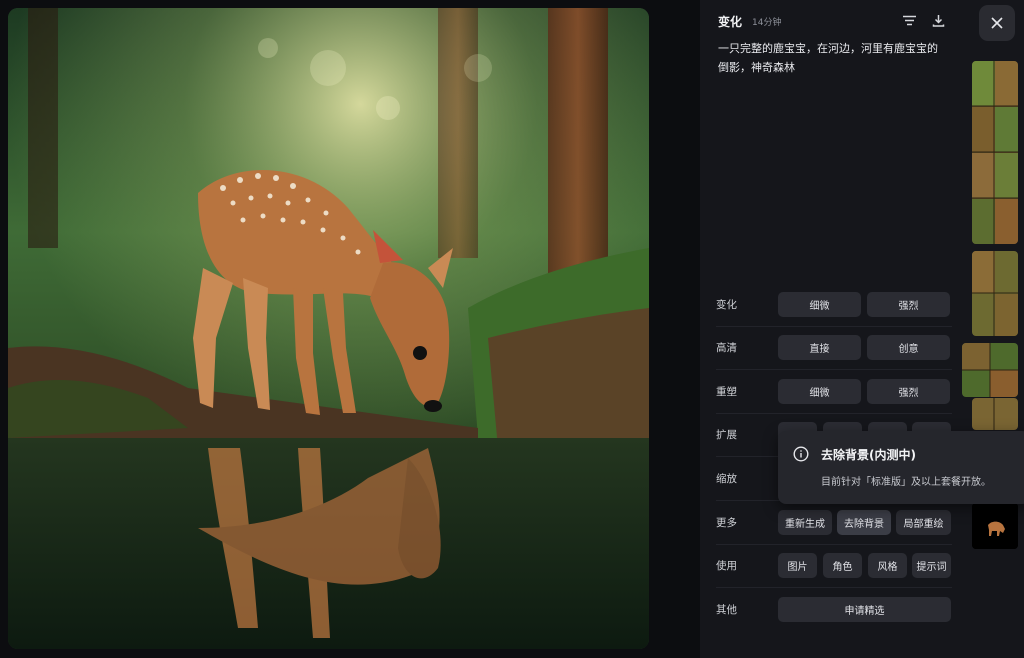 The width and height of the screenshot is (1024, 658). Describe the element at coordinates (901, 467) in the screenshot. I see `remove-background-tooltip: 去除背景(内测中) 目前针对「标准版」及以上套餐开放。` at that location.